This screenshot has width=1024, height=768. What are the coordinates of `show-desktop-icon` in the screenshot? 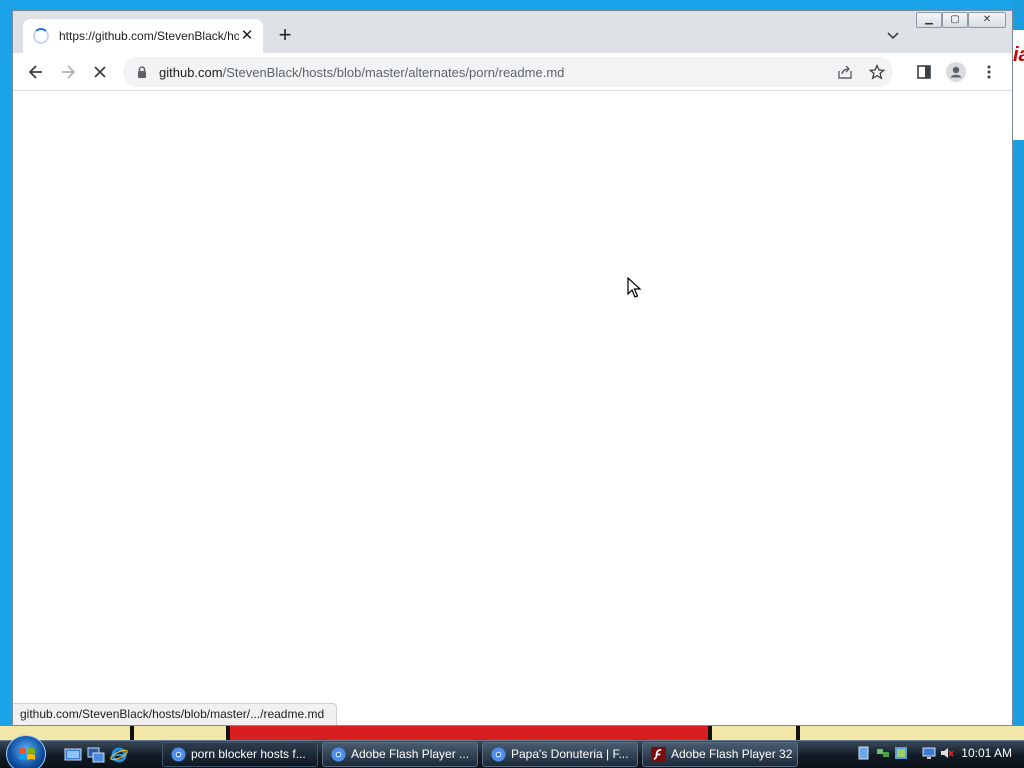 It's located at (73, 755).